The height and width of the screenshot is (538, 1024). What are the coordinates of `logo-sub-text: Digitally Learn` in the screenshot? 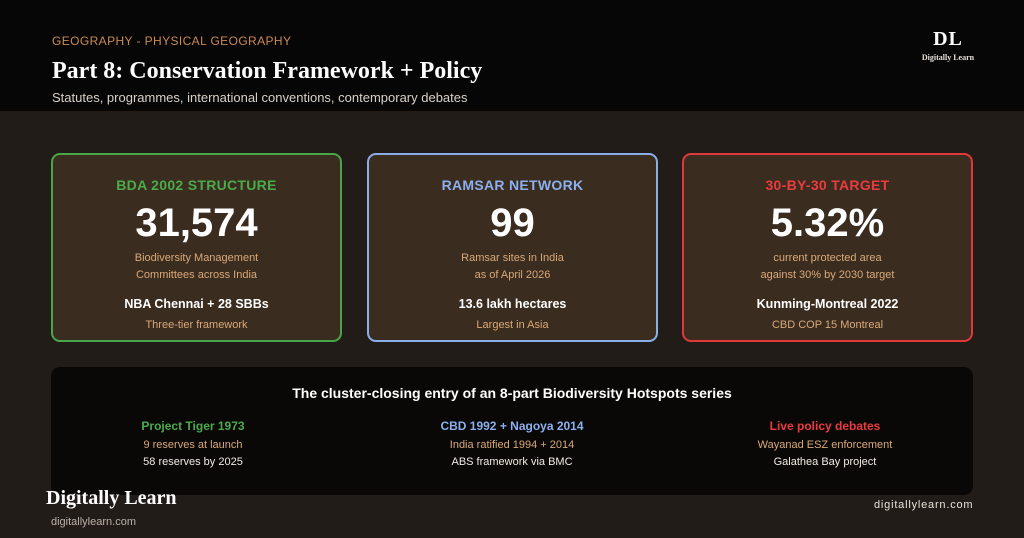 It's located at (948, 57).